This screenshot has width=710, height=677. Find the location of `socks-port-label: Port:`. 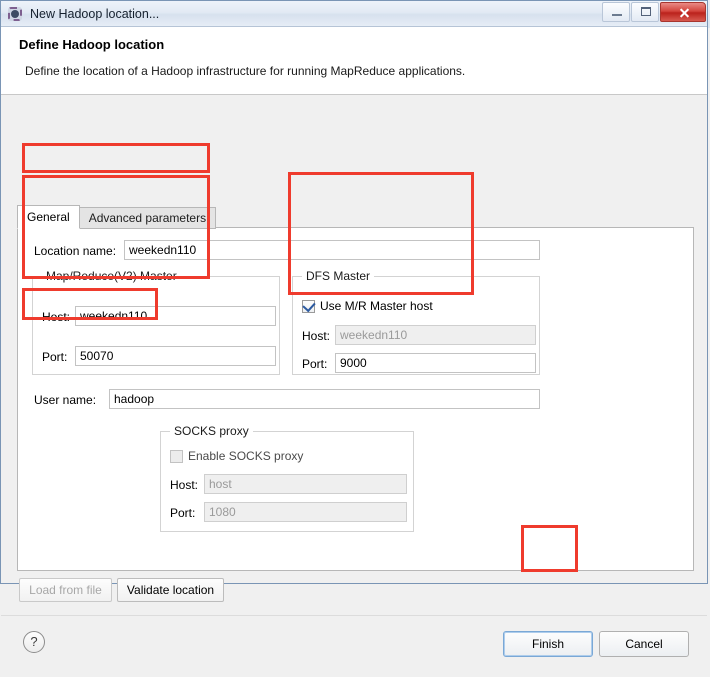

socks-port-label: Port: is located at coordinates (183, 513).